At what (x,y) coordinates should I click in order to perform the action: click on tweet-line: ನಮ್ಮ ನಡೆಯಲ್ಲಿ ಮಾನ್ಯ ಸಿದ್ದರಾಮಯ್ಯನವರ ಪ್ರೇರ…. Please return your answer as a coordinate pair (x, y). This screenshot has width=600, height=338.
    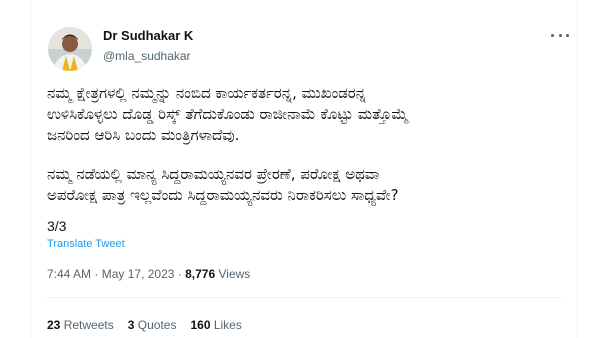
    Looking at the image, I should click on (213, 174).